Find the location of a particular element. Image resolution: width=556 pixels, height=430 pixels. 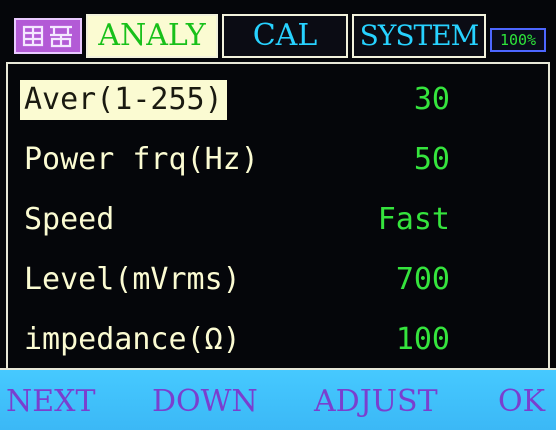

setting-value-level: 700 is located at coordinates (422, 279).